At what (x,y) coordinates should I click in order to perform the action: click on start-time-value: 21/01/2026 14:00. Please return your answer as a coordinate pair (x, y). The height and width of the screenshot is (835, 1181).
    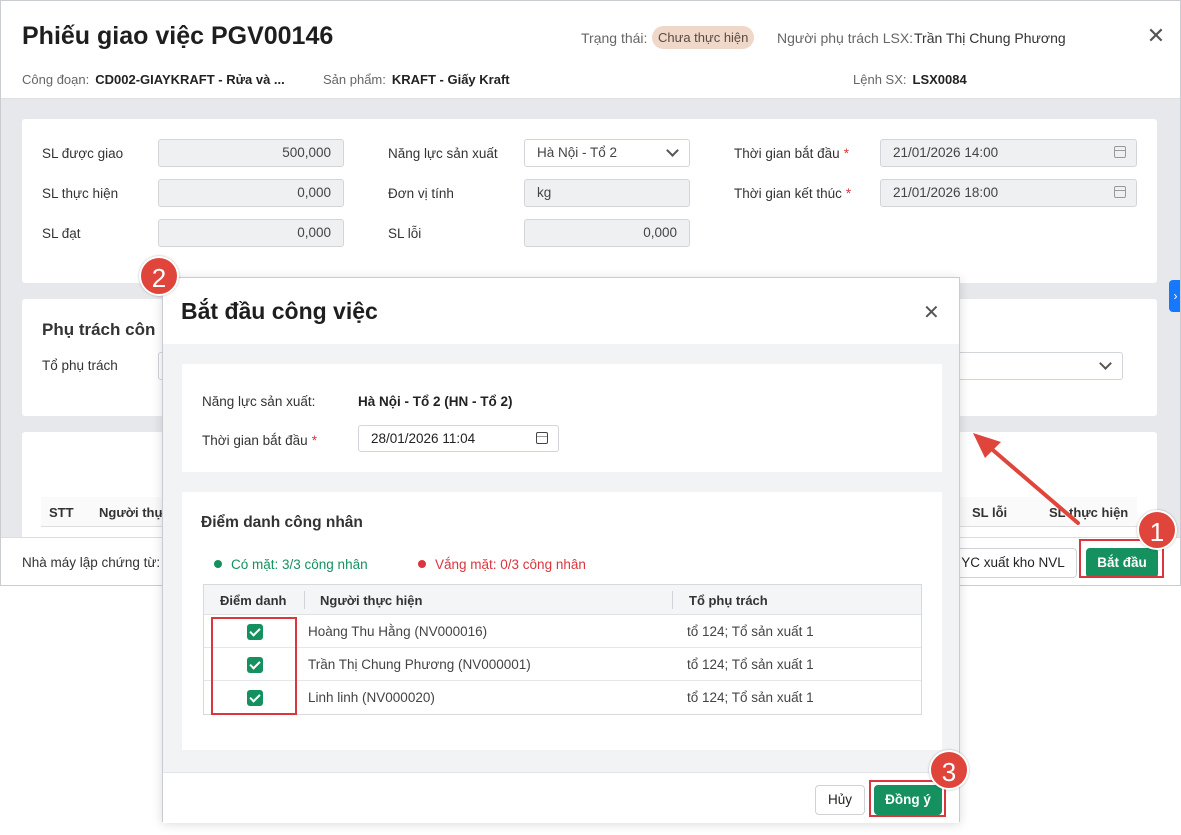
    Looking at the image, I should click on (946, 152).